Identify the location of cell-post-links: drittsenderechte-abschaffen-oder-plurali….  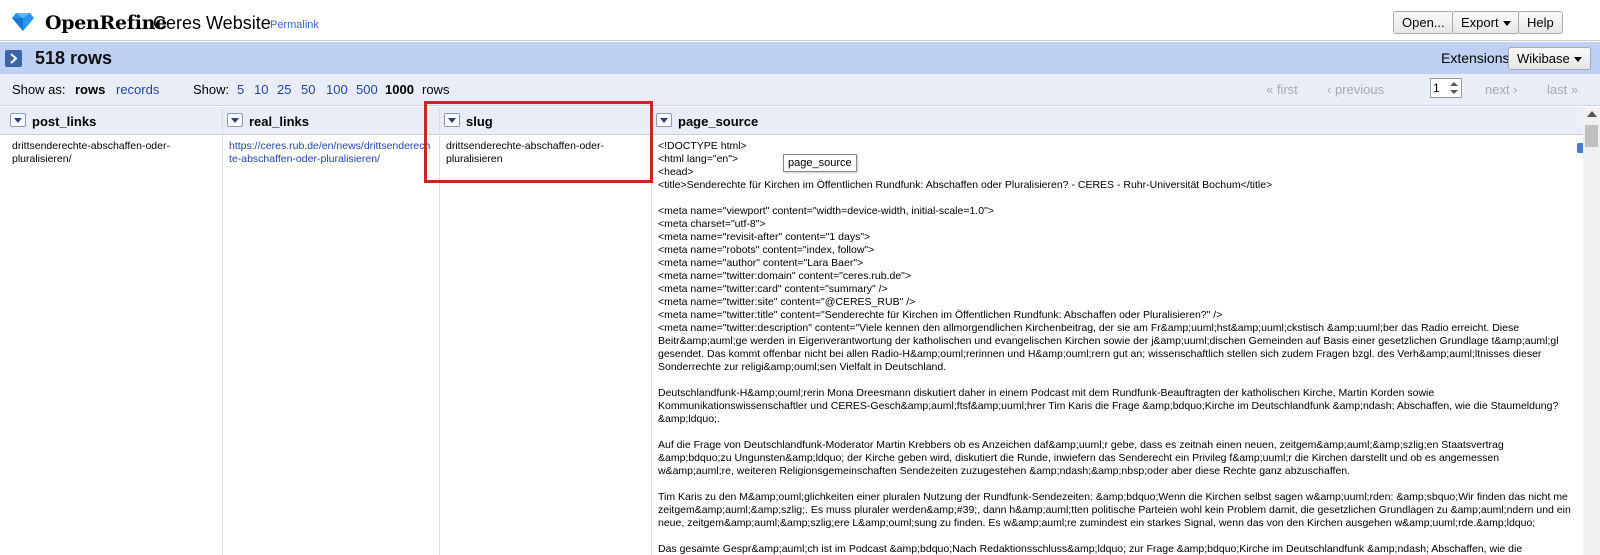
(114, 345).